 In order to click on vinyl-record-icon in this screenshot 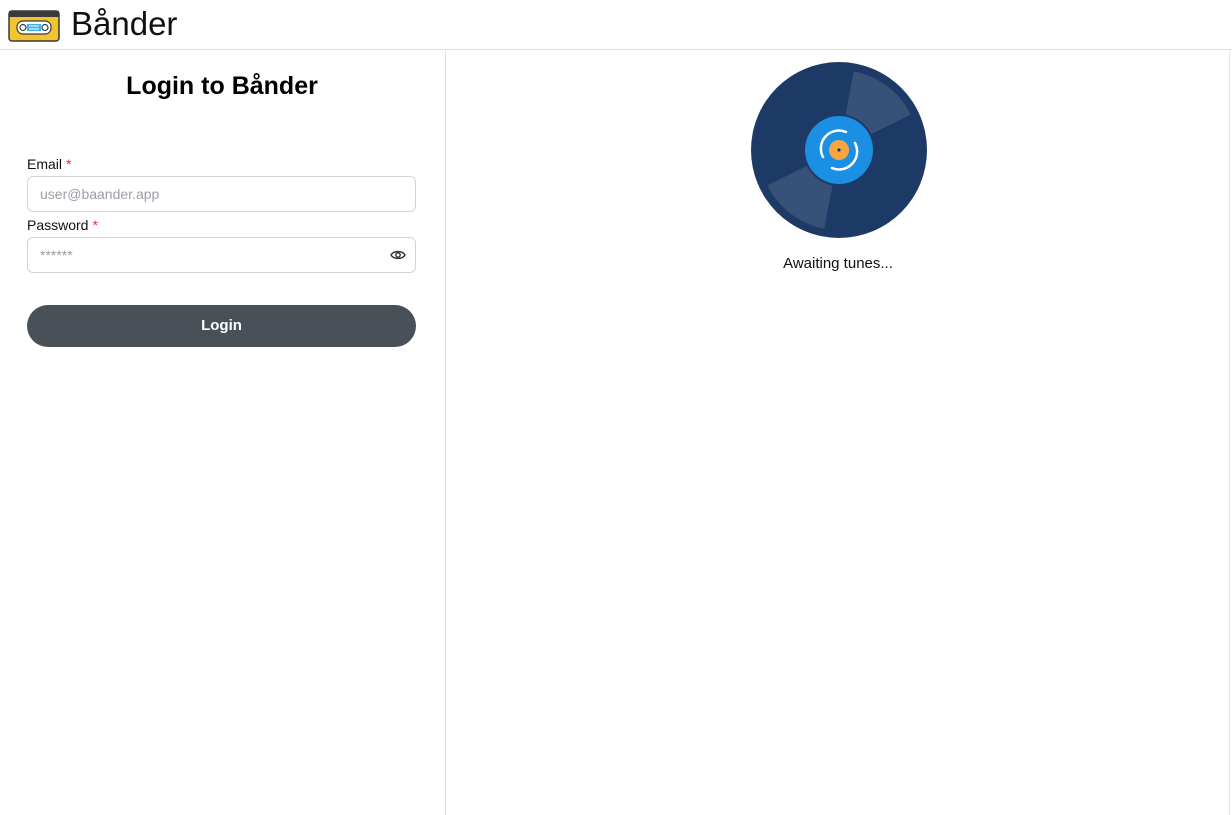, I will do `click(839, 150)`.